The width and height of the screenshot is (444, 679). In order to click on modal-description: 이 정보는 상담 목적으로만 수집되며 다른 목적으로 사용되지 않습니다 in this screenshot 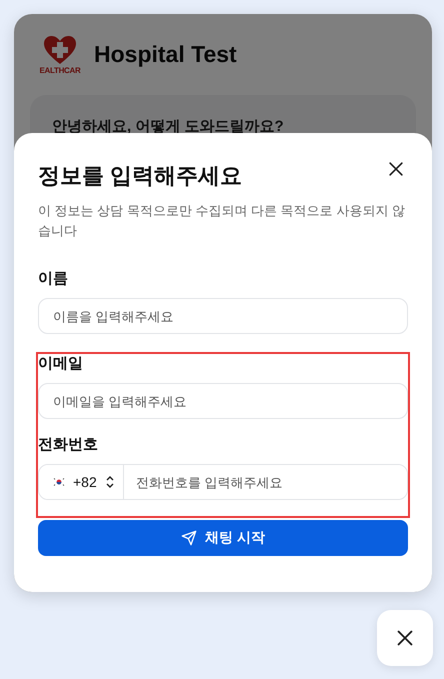, I will do `click(222, 221)`.